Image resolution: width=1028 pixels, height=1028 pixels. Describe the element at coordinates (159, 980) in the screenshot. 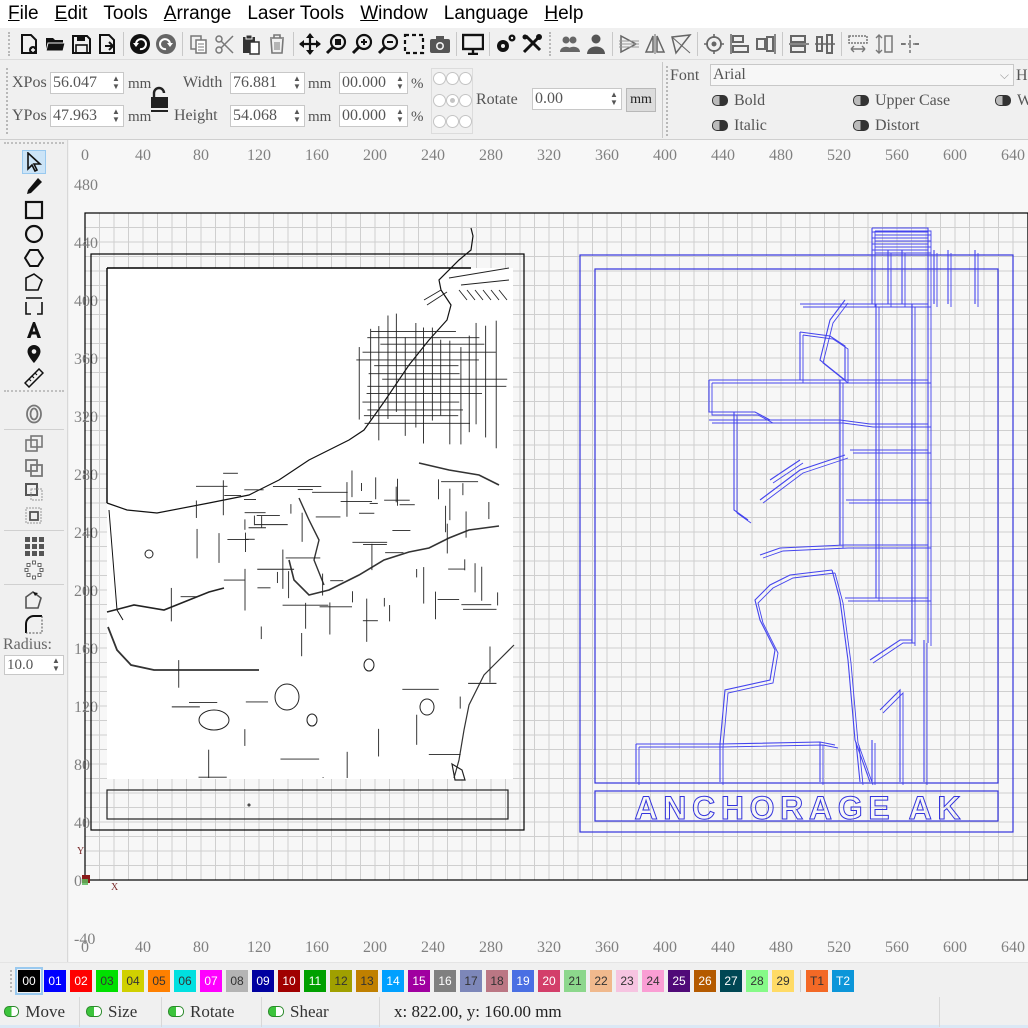

I see `layer-color-05: 05` at that location.